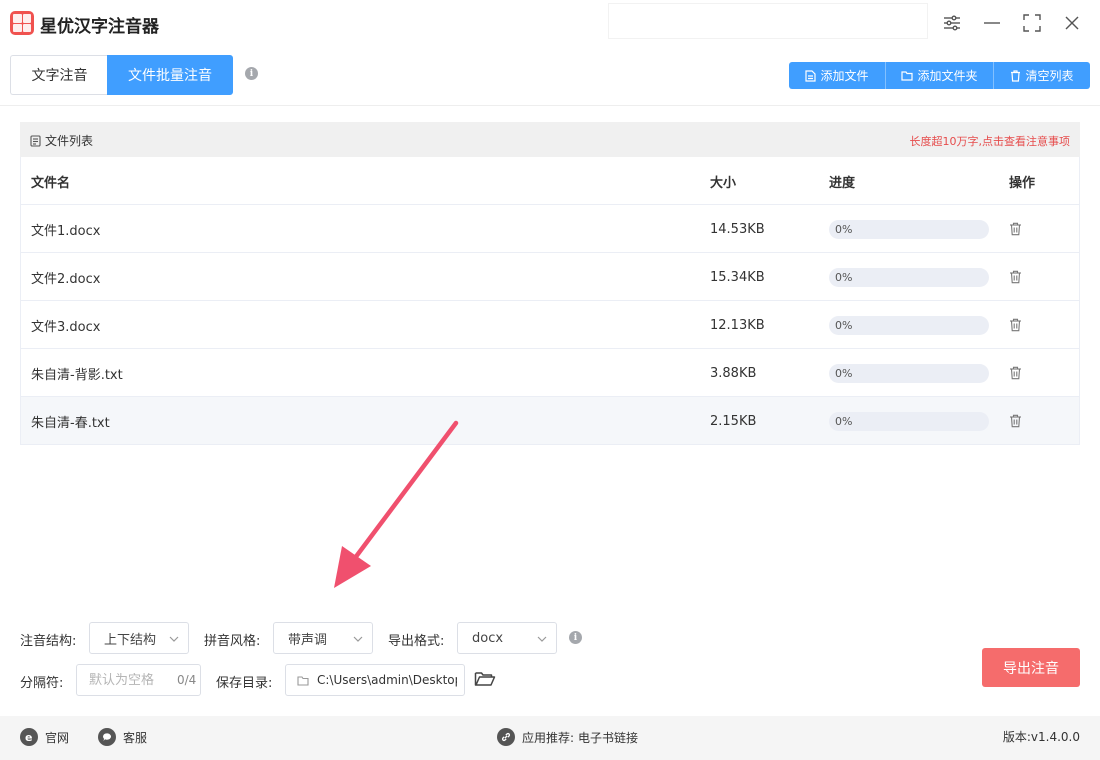 The width and height of the screenshot is (1100, 760). I want to click on footer-bar: e 官网 客服 应用推荐: 电子书链接 版本:v1.4.0.0, so click(550, 738).